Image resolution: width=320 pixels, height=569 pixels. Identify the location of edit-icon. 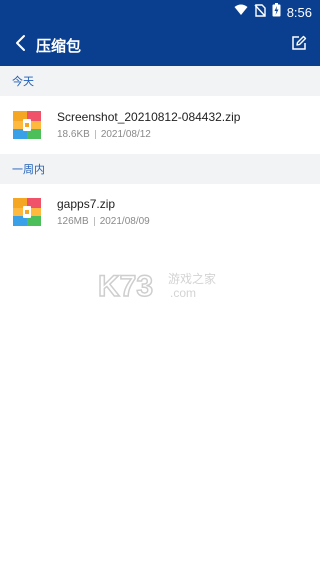
(299, 45).